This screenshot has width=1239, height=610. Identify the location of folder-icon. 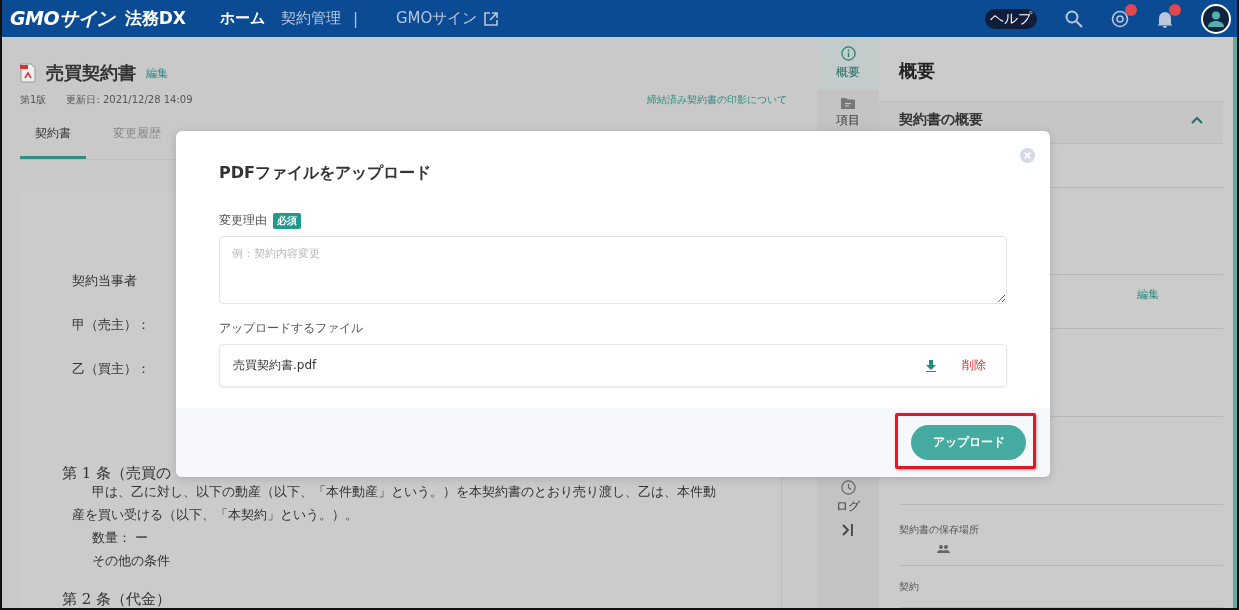
(848, 103).